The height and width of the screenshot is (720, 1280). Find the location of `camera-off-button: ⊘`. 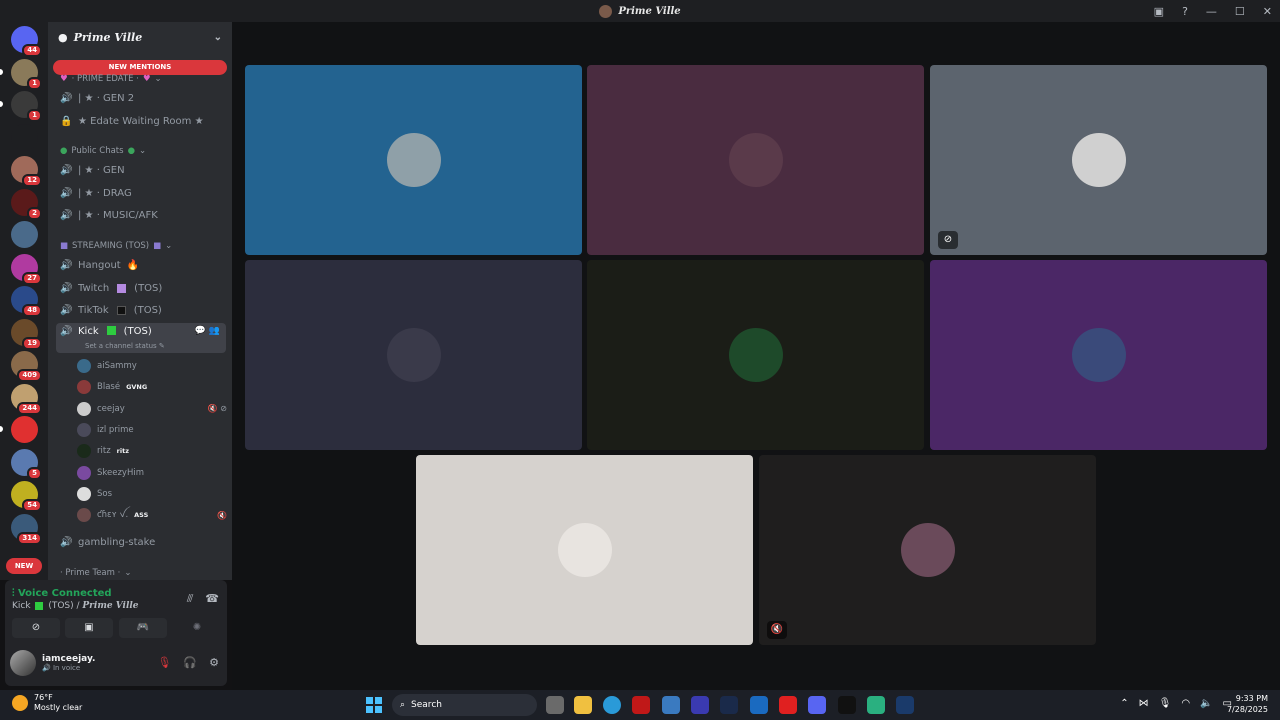

camera-off-button: ⊘ is located at coordinates (36, 628).